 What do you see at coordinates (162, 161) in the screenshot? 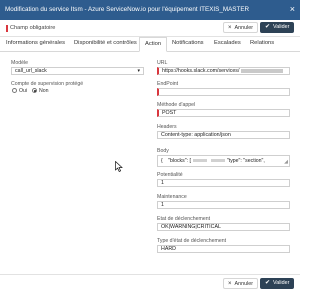
I see `body-value-start: {` at bounding box center [162, 161].